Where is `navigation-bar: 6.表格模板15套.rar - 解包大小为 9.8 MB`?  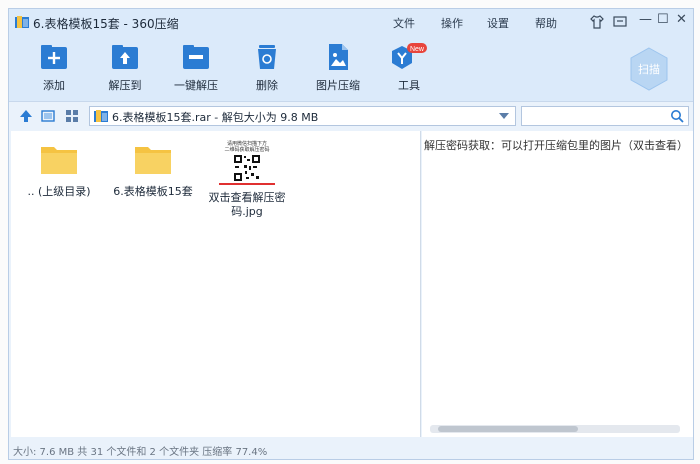 navigation-bar: 6.表格模板15套.rar - 解包大小为 9.8 MB is located at coordinates (351, 115).